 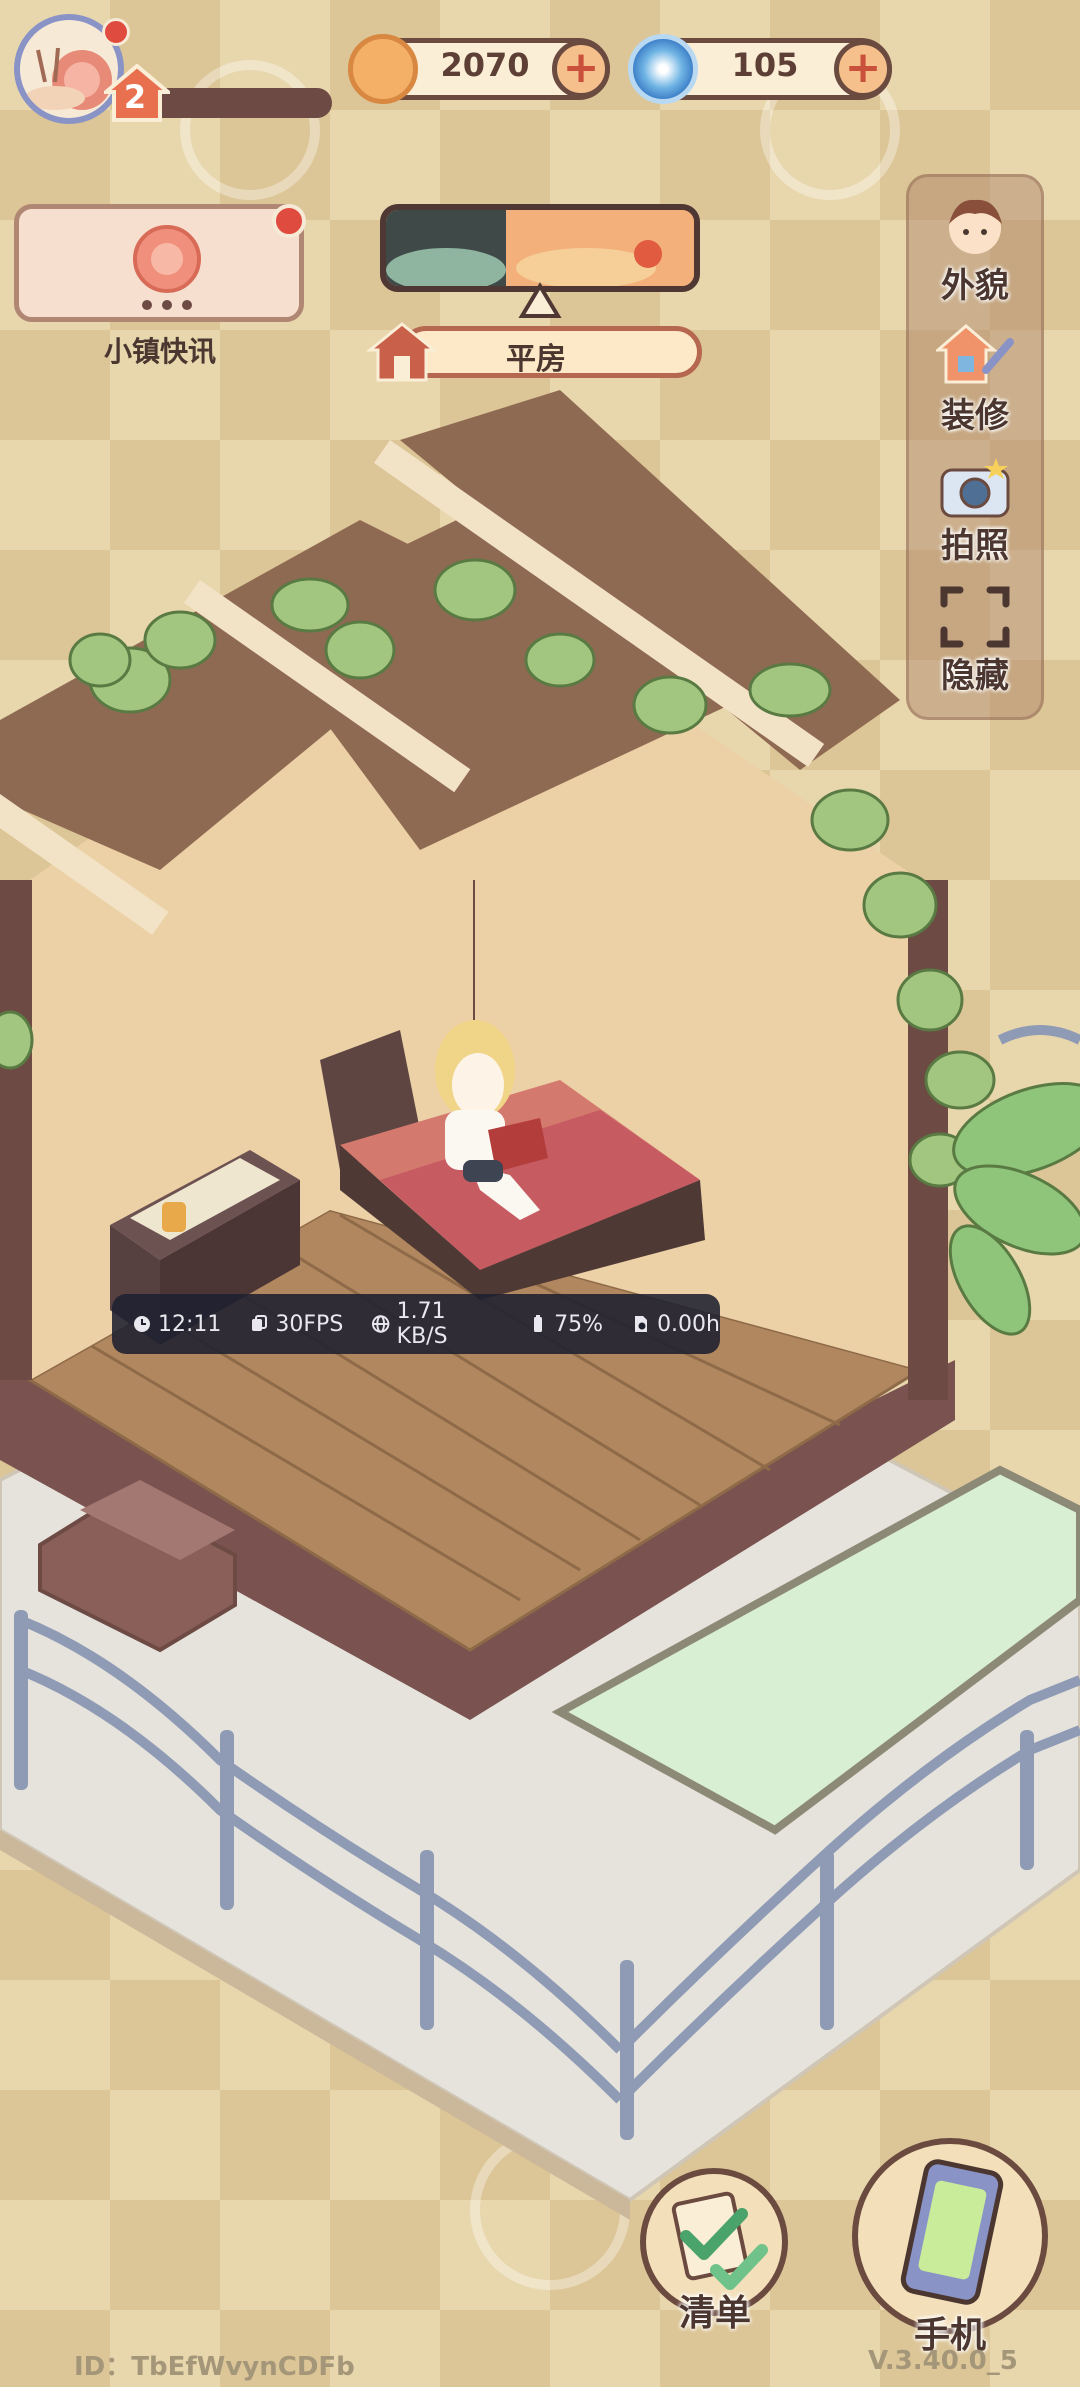 What do you see at coordinates (975, 617) in the screenshot?
I see `fullscreen-frame-icon` at bounding box center [975, 617].